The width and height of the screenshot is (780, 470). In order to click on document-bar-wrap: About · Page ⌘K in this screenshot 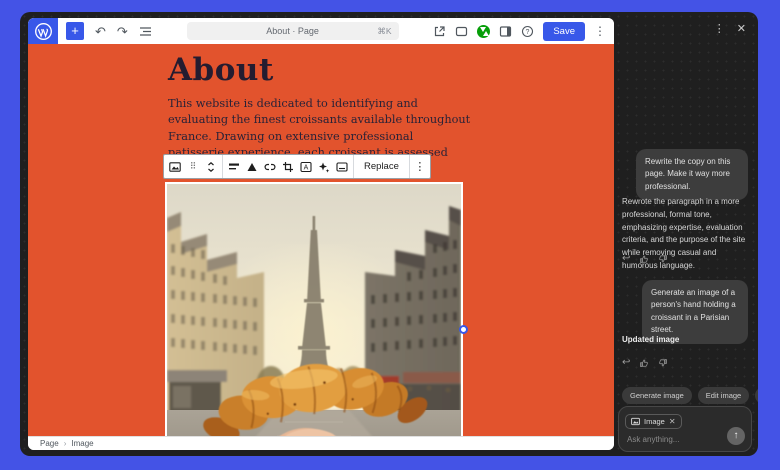, I will do `click(293, 31)`.